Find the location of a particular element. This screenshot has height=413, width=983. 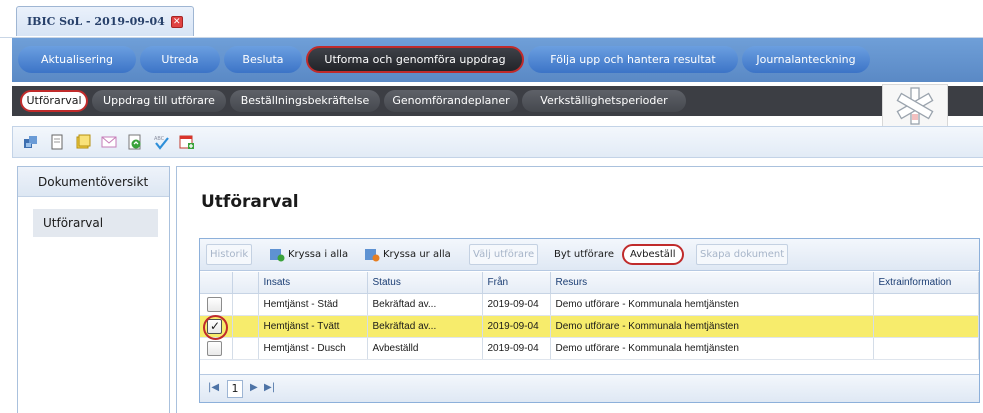

grid-pager: |◀ ◀ 1 ▶ ▶| is located at coordinates (589, 388).